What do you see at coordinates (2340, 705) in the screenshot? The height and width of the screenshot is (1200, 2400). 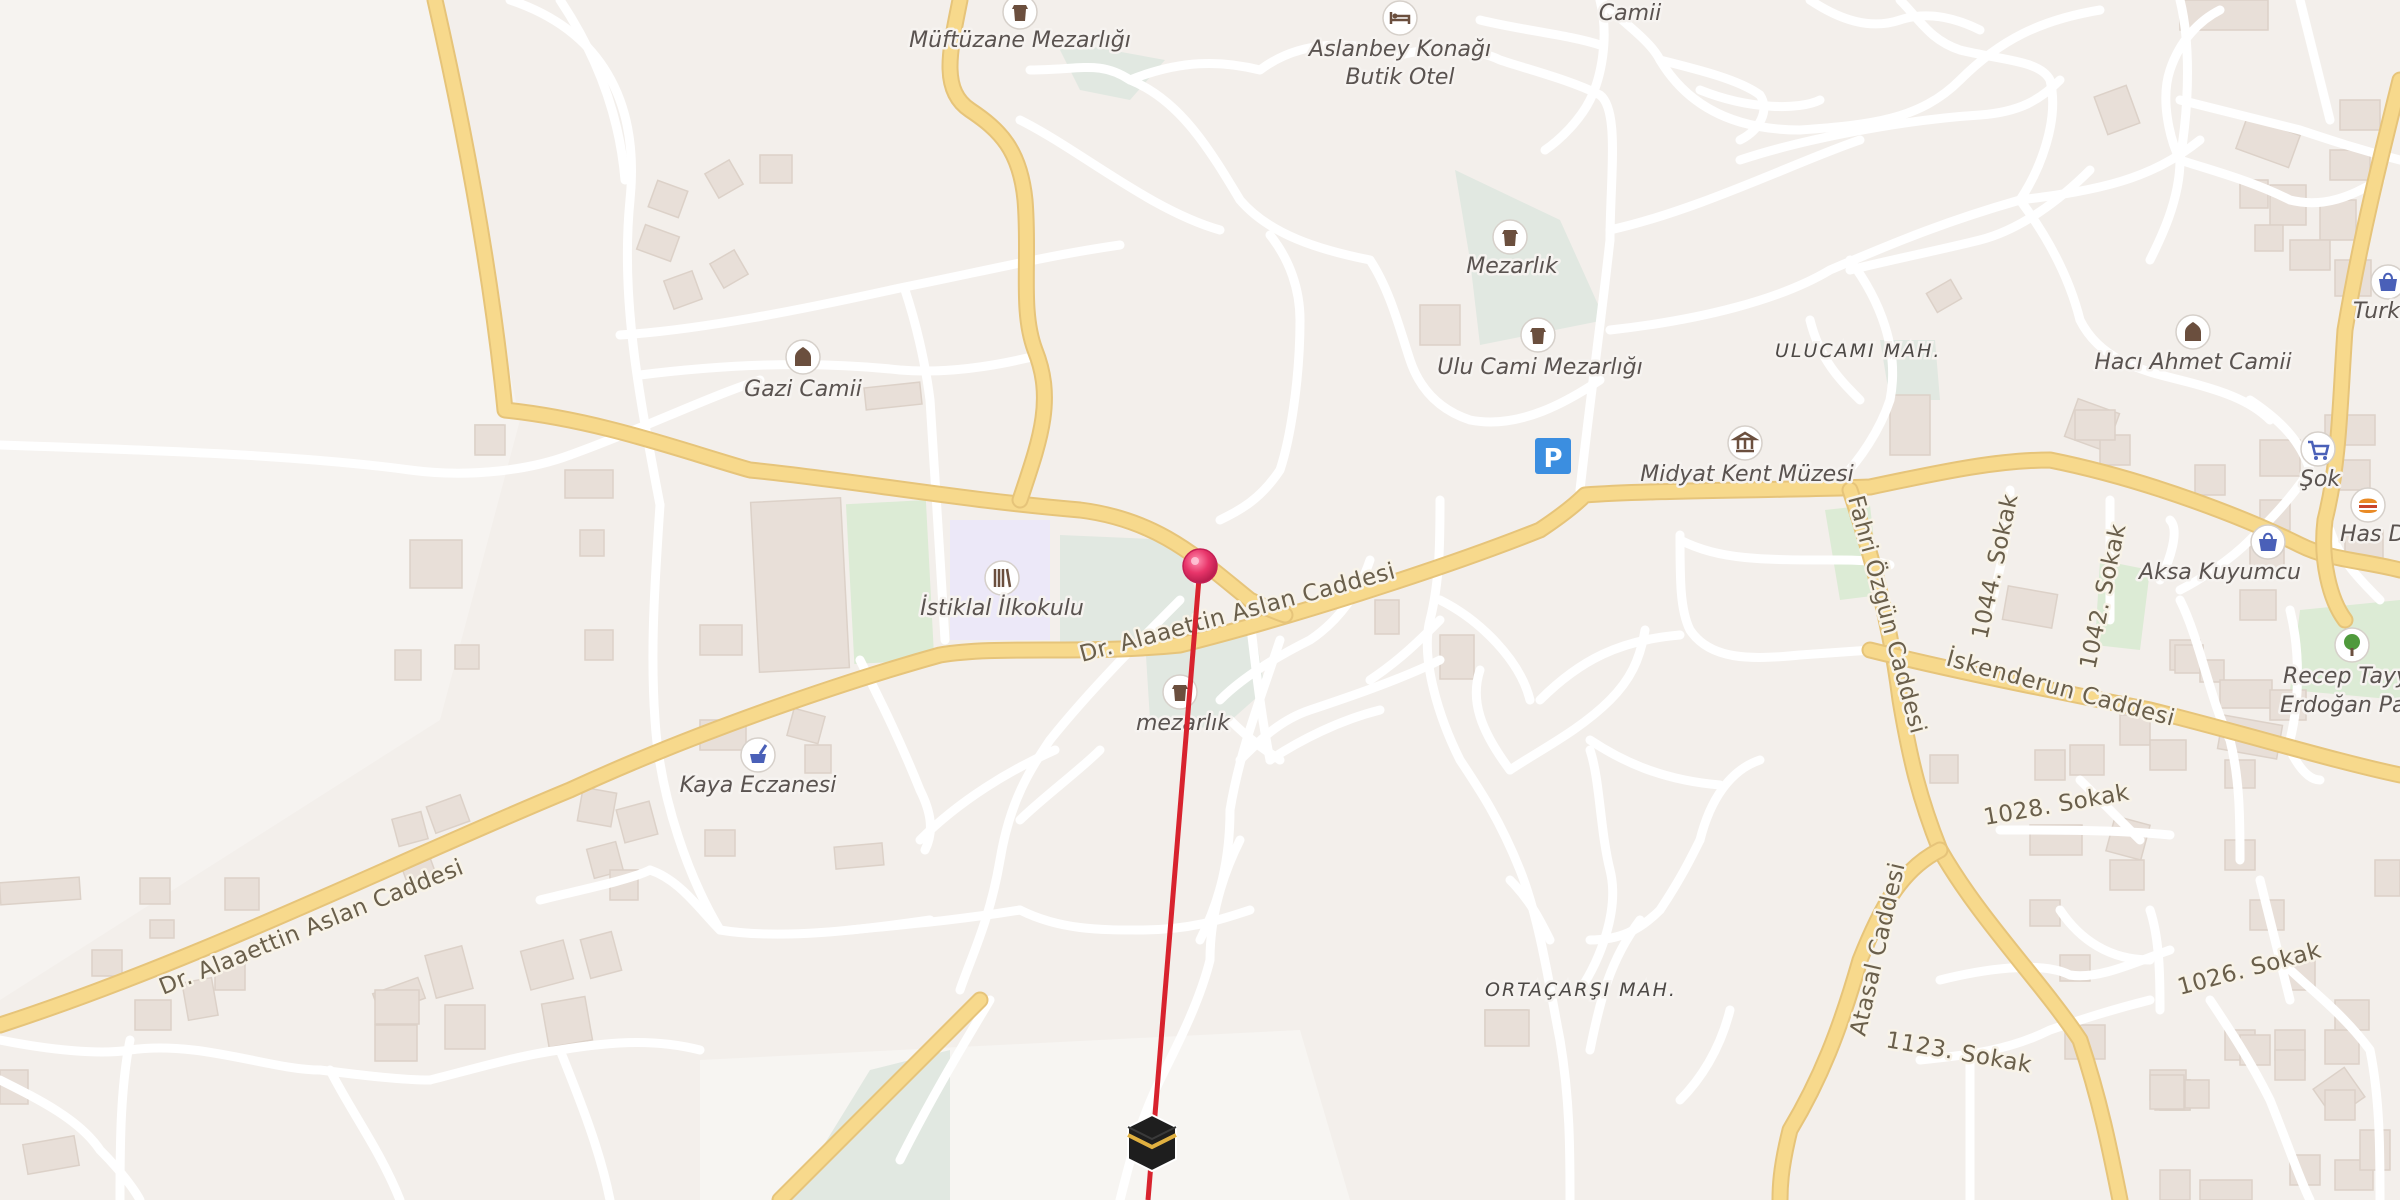 I see `poi-label-line2: Erdoğan Pa` at bounding box center [2340, 705].